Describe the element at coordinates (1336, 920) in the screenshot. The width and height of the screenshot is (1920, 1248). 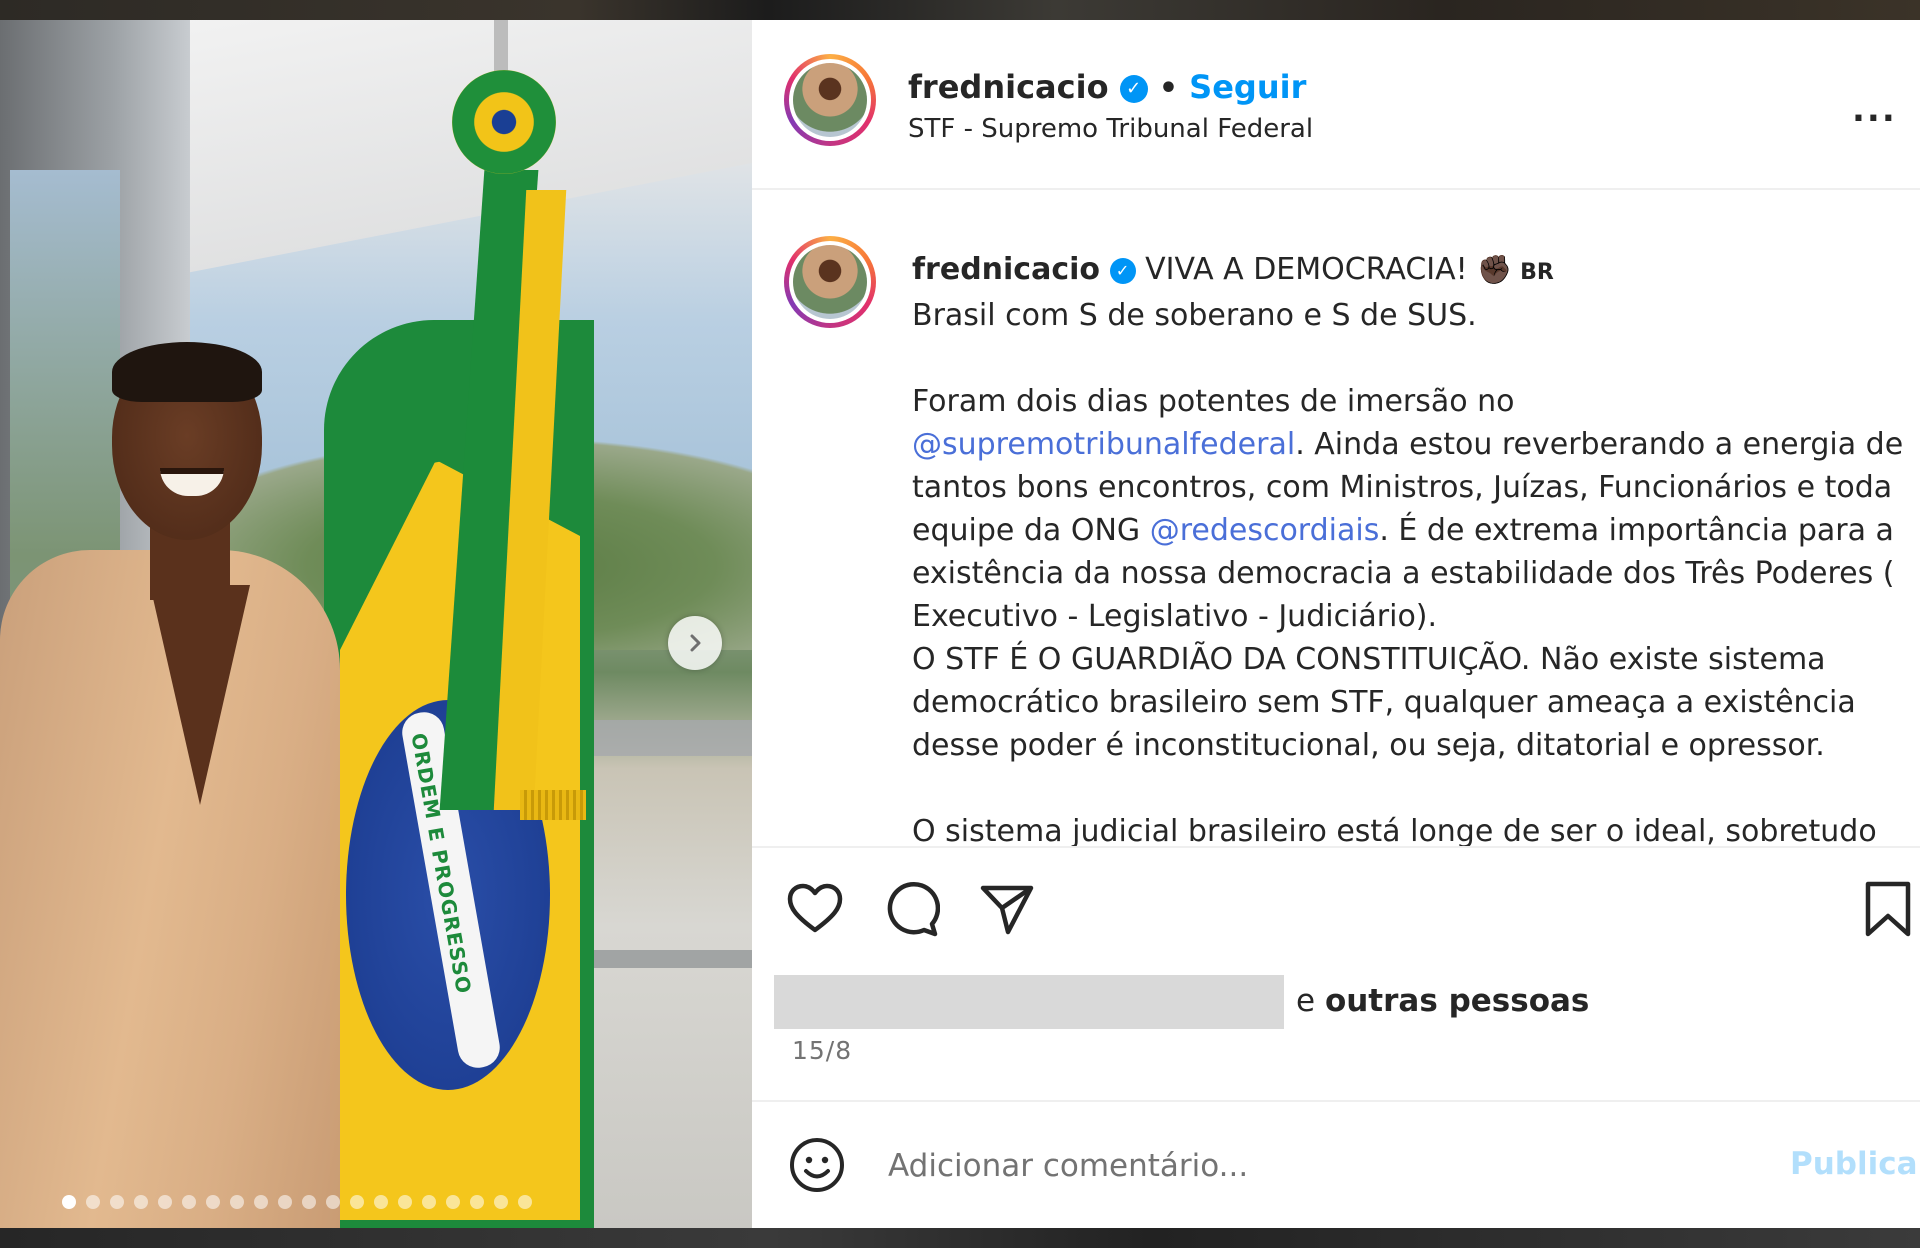
I see `post-actions` at that location.